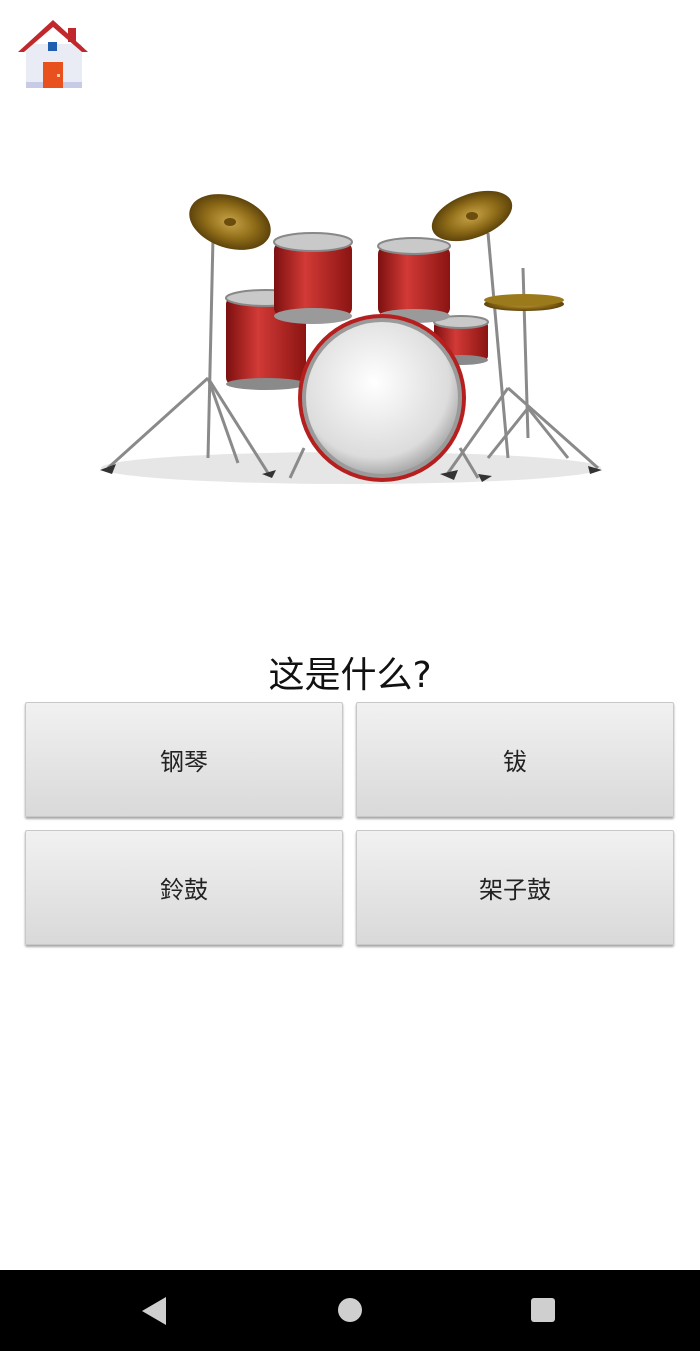 This screenshot has height=1351, width=700. Describe the element at coordinates (515, 759) in the screenshot. I see `answer-button-2: 钹` at that location.